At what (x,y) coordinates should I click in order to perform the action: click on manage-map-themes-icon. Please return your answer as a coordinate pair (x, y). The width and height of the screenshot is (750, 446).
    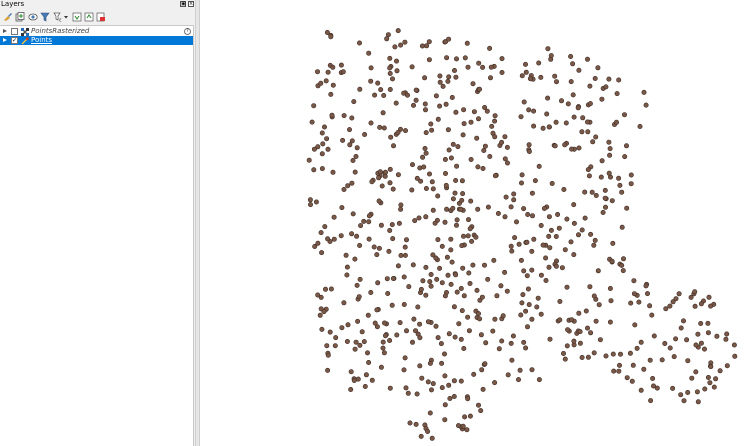
    Looking at the image, I should click on (33, 17).